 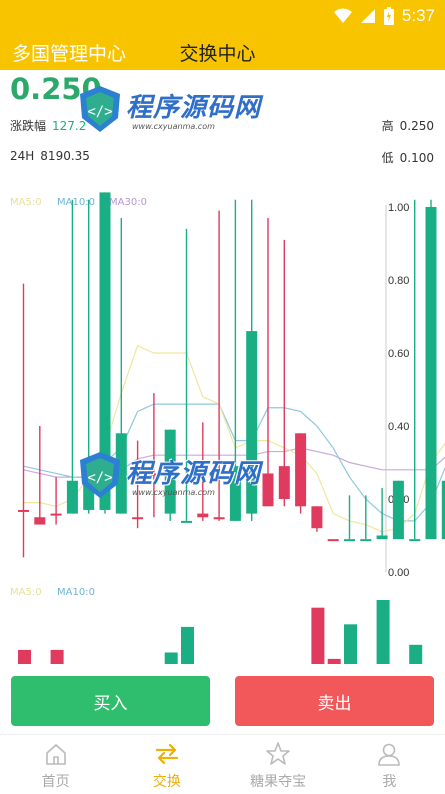 I want to click on change-row: 涨跌幅 127.2, so click(x=48, y=125).